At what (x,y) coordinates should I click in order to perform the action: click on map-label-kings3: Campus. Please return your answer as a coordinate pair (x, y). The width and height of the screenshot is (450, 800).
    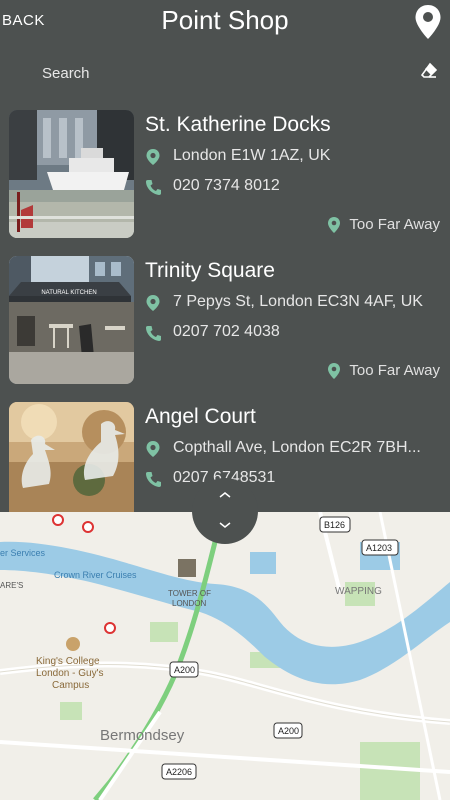
    Looking at the image, I should click on (70, 685).